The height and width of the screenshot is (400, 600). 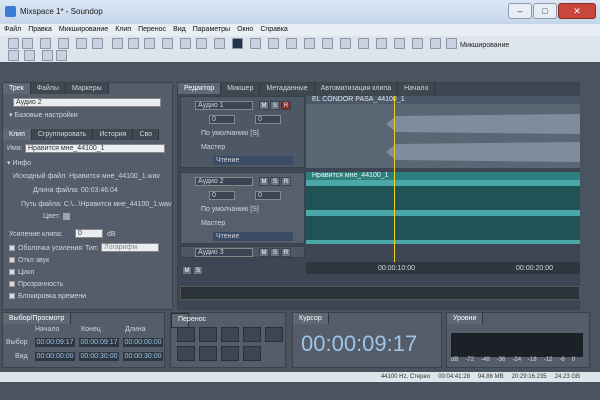 What do you see at coordinates (95, 148) in the screenshot?
I see `clip-name-field: Нравится мне_44100_1` at bounding box center [95, 148].